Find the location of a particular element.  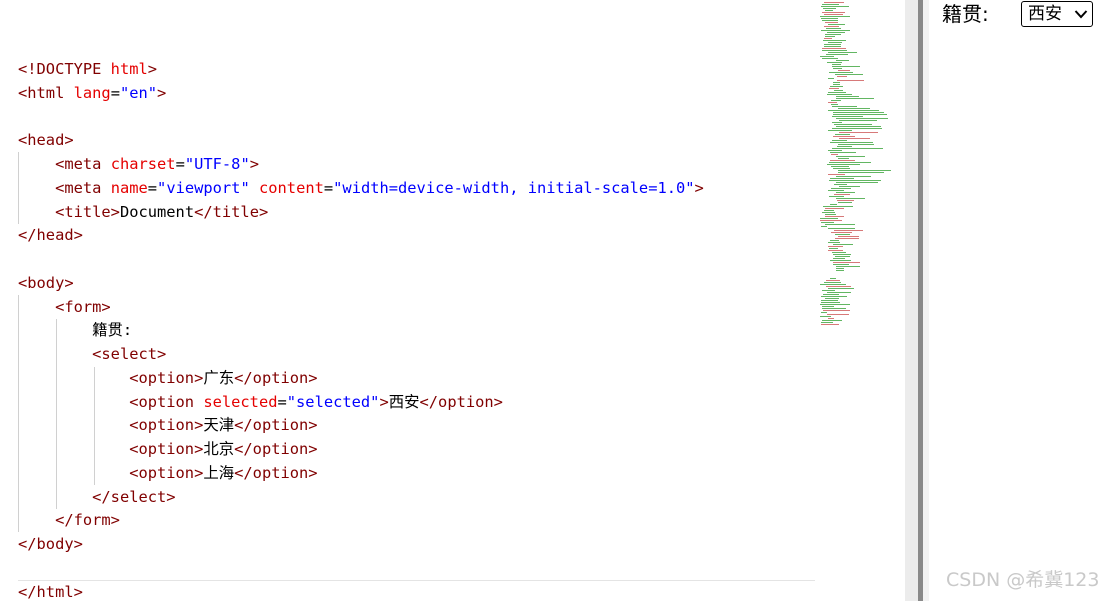

code-token: </html> is located at coordinates (50, 591).